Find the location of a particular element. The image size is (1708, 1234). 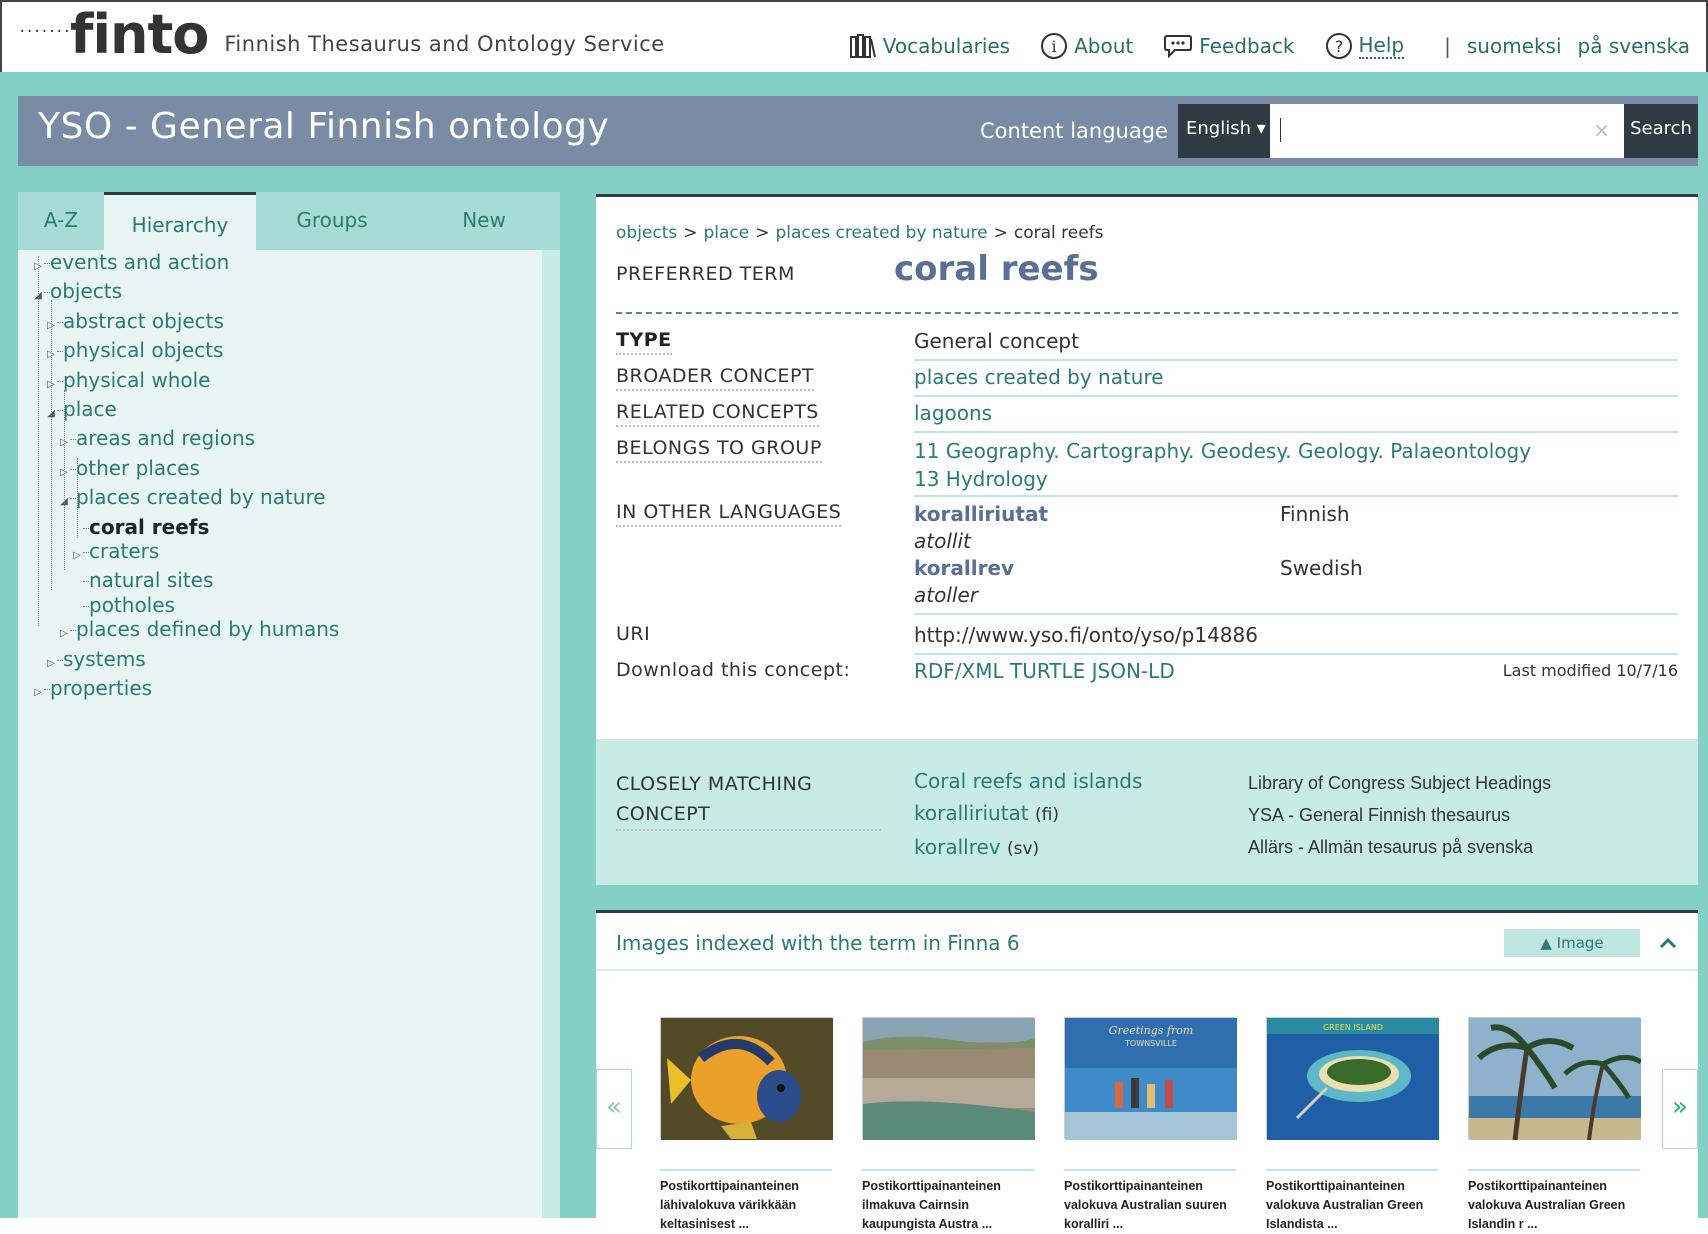

matching-term-link: korallrev is located at coordinates (957, 847).